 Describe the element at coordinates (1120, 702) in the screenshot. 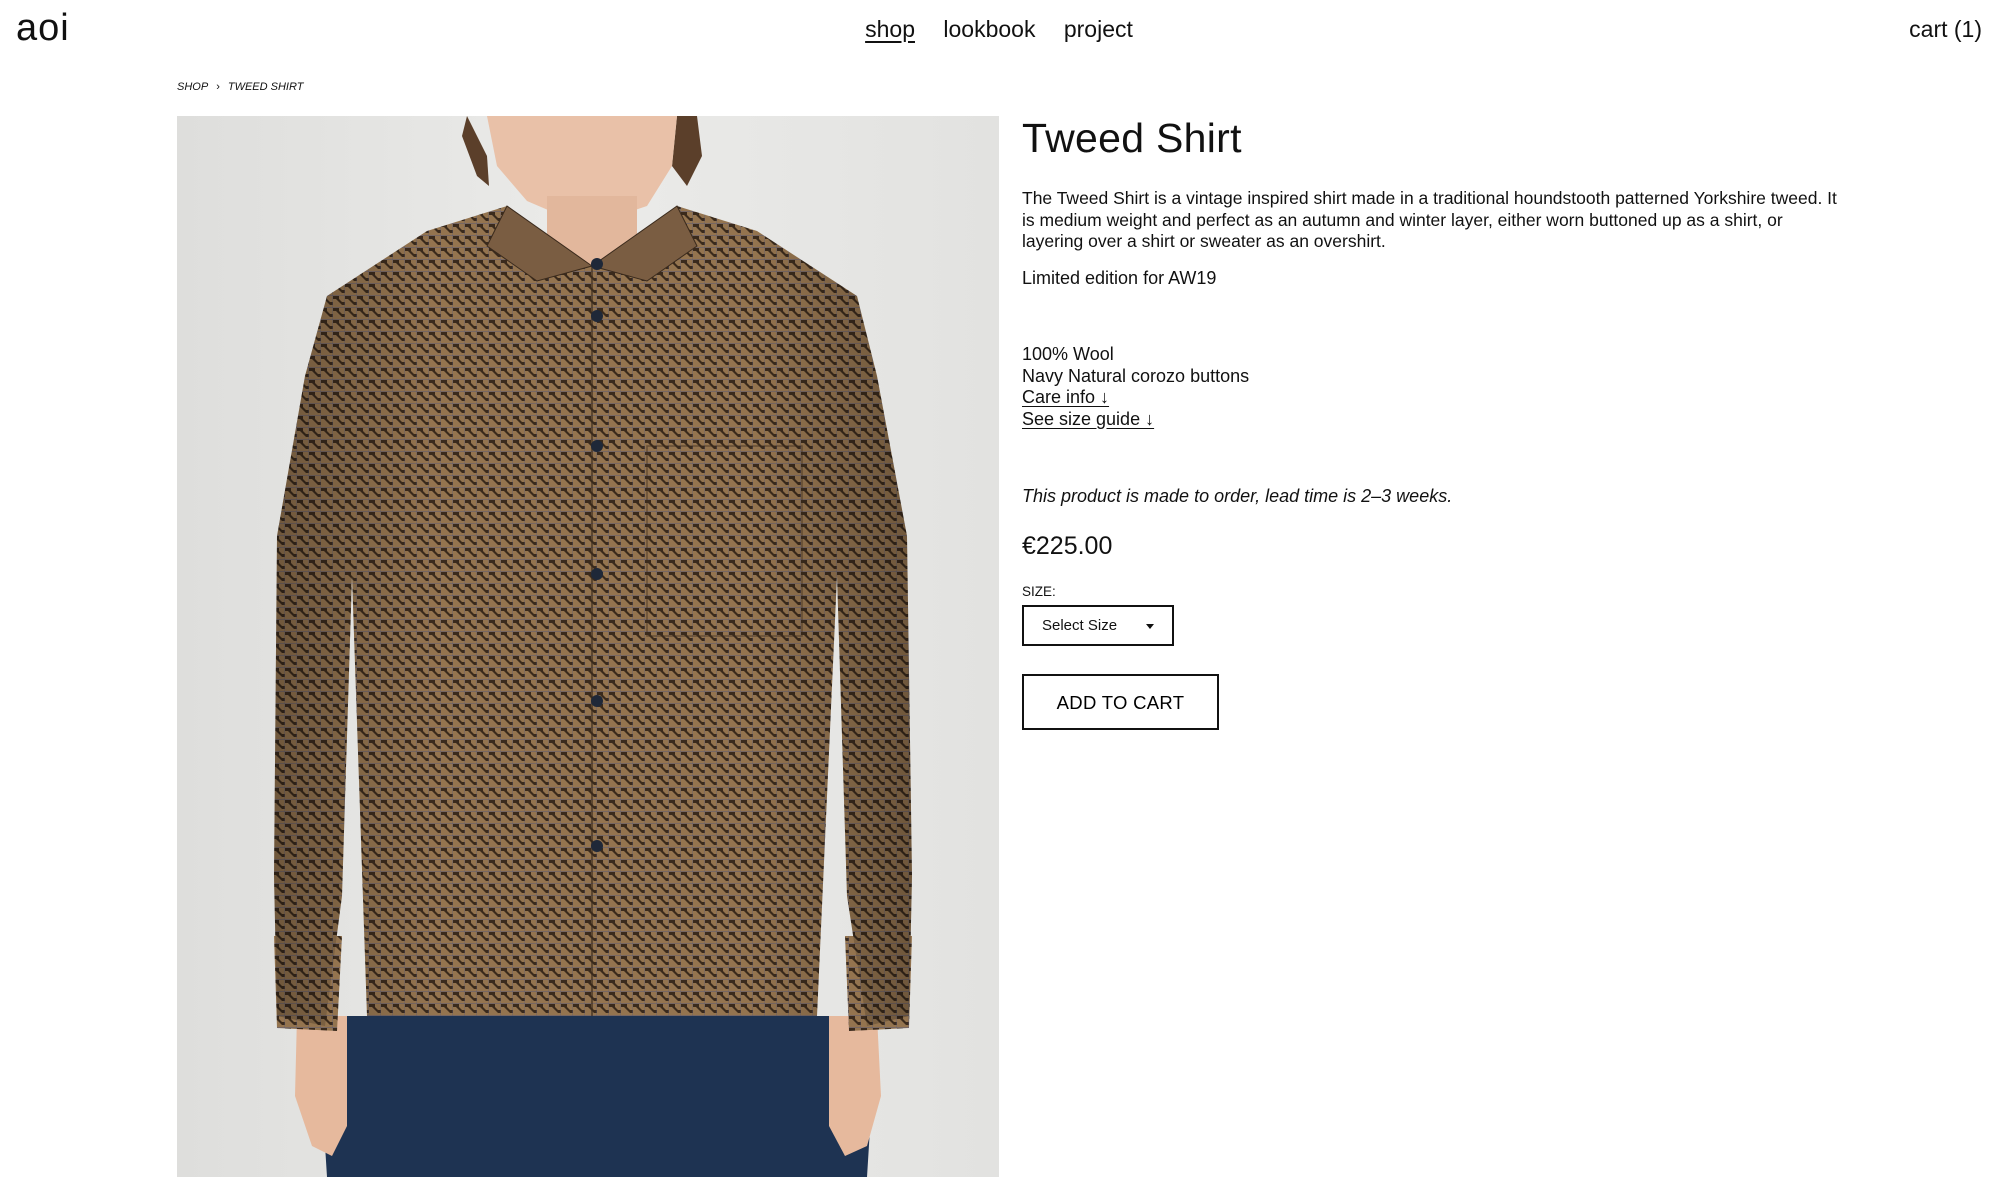

I see `add-to-cart-button: ADD TO CART` at that location.